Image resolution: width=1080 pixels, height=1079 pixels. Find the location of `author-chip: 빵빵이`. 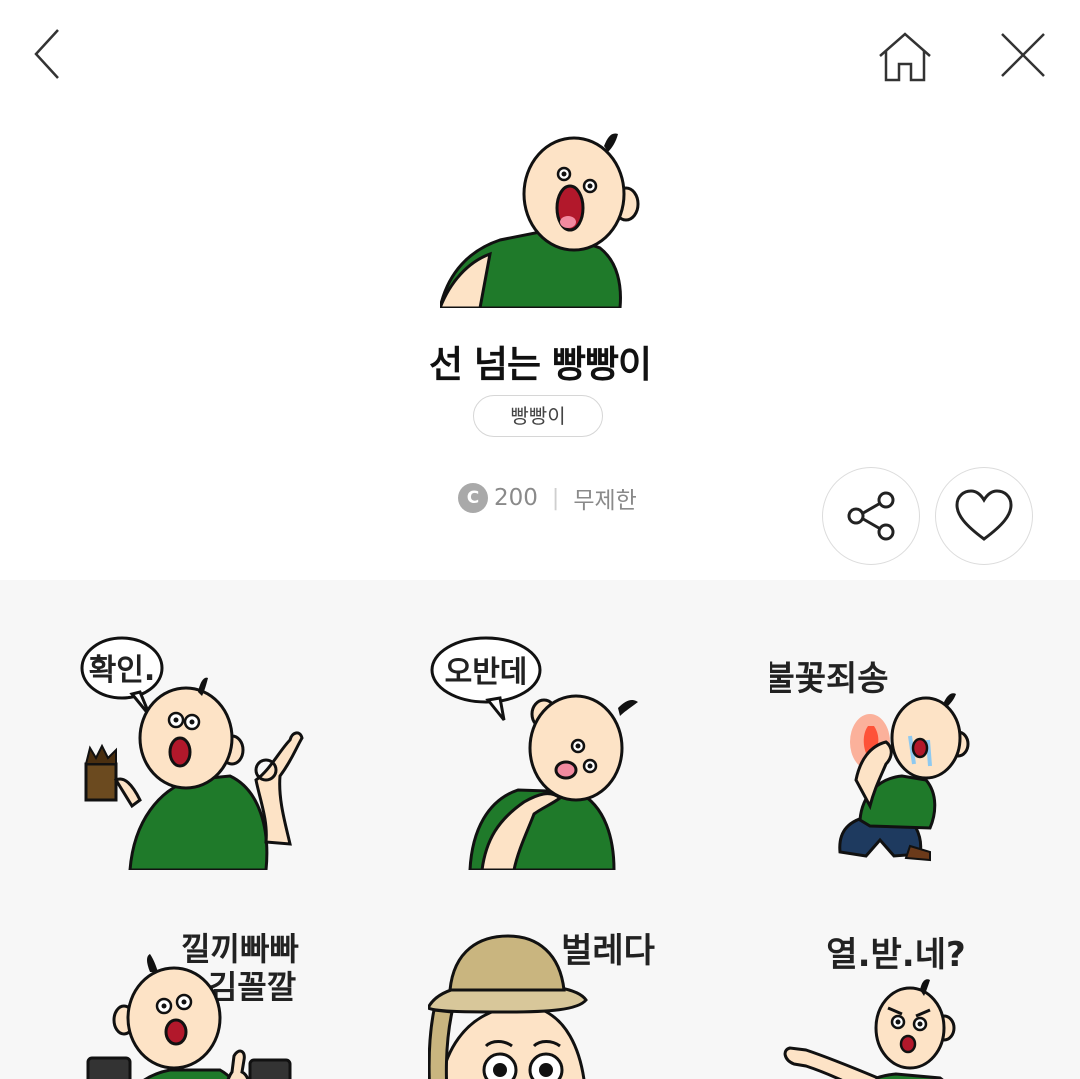

author-chip: 빵빵이 is located at coordinates (538, 416).